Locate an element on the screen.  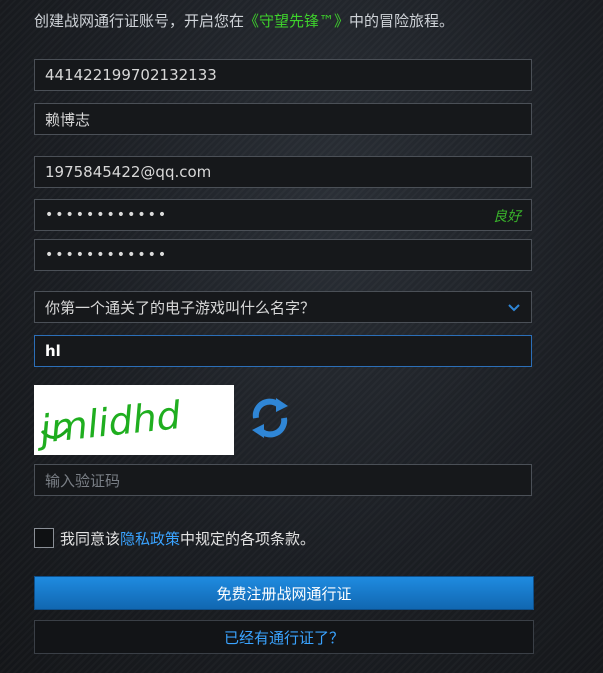
password-strength-label: 良好 is located at coordinates (507, 217).